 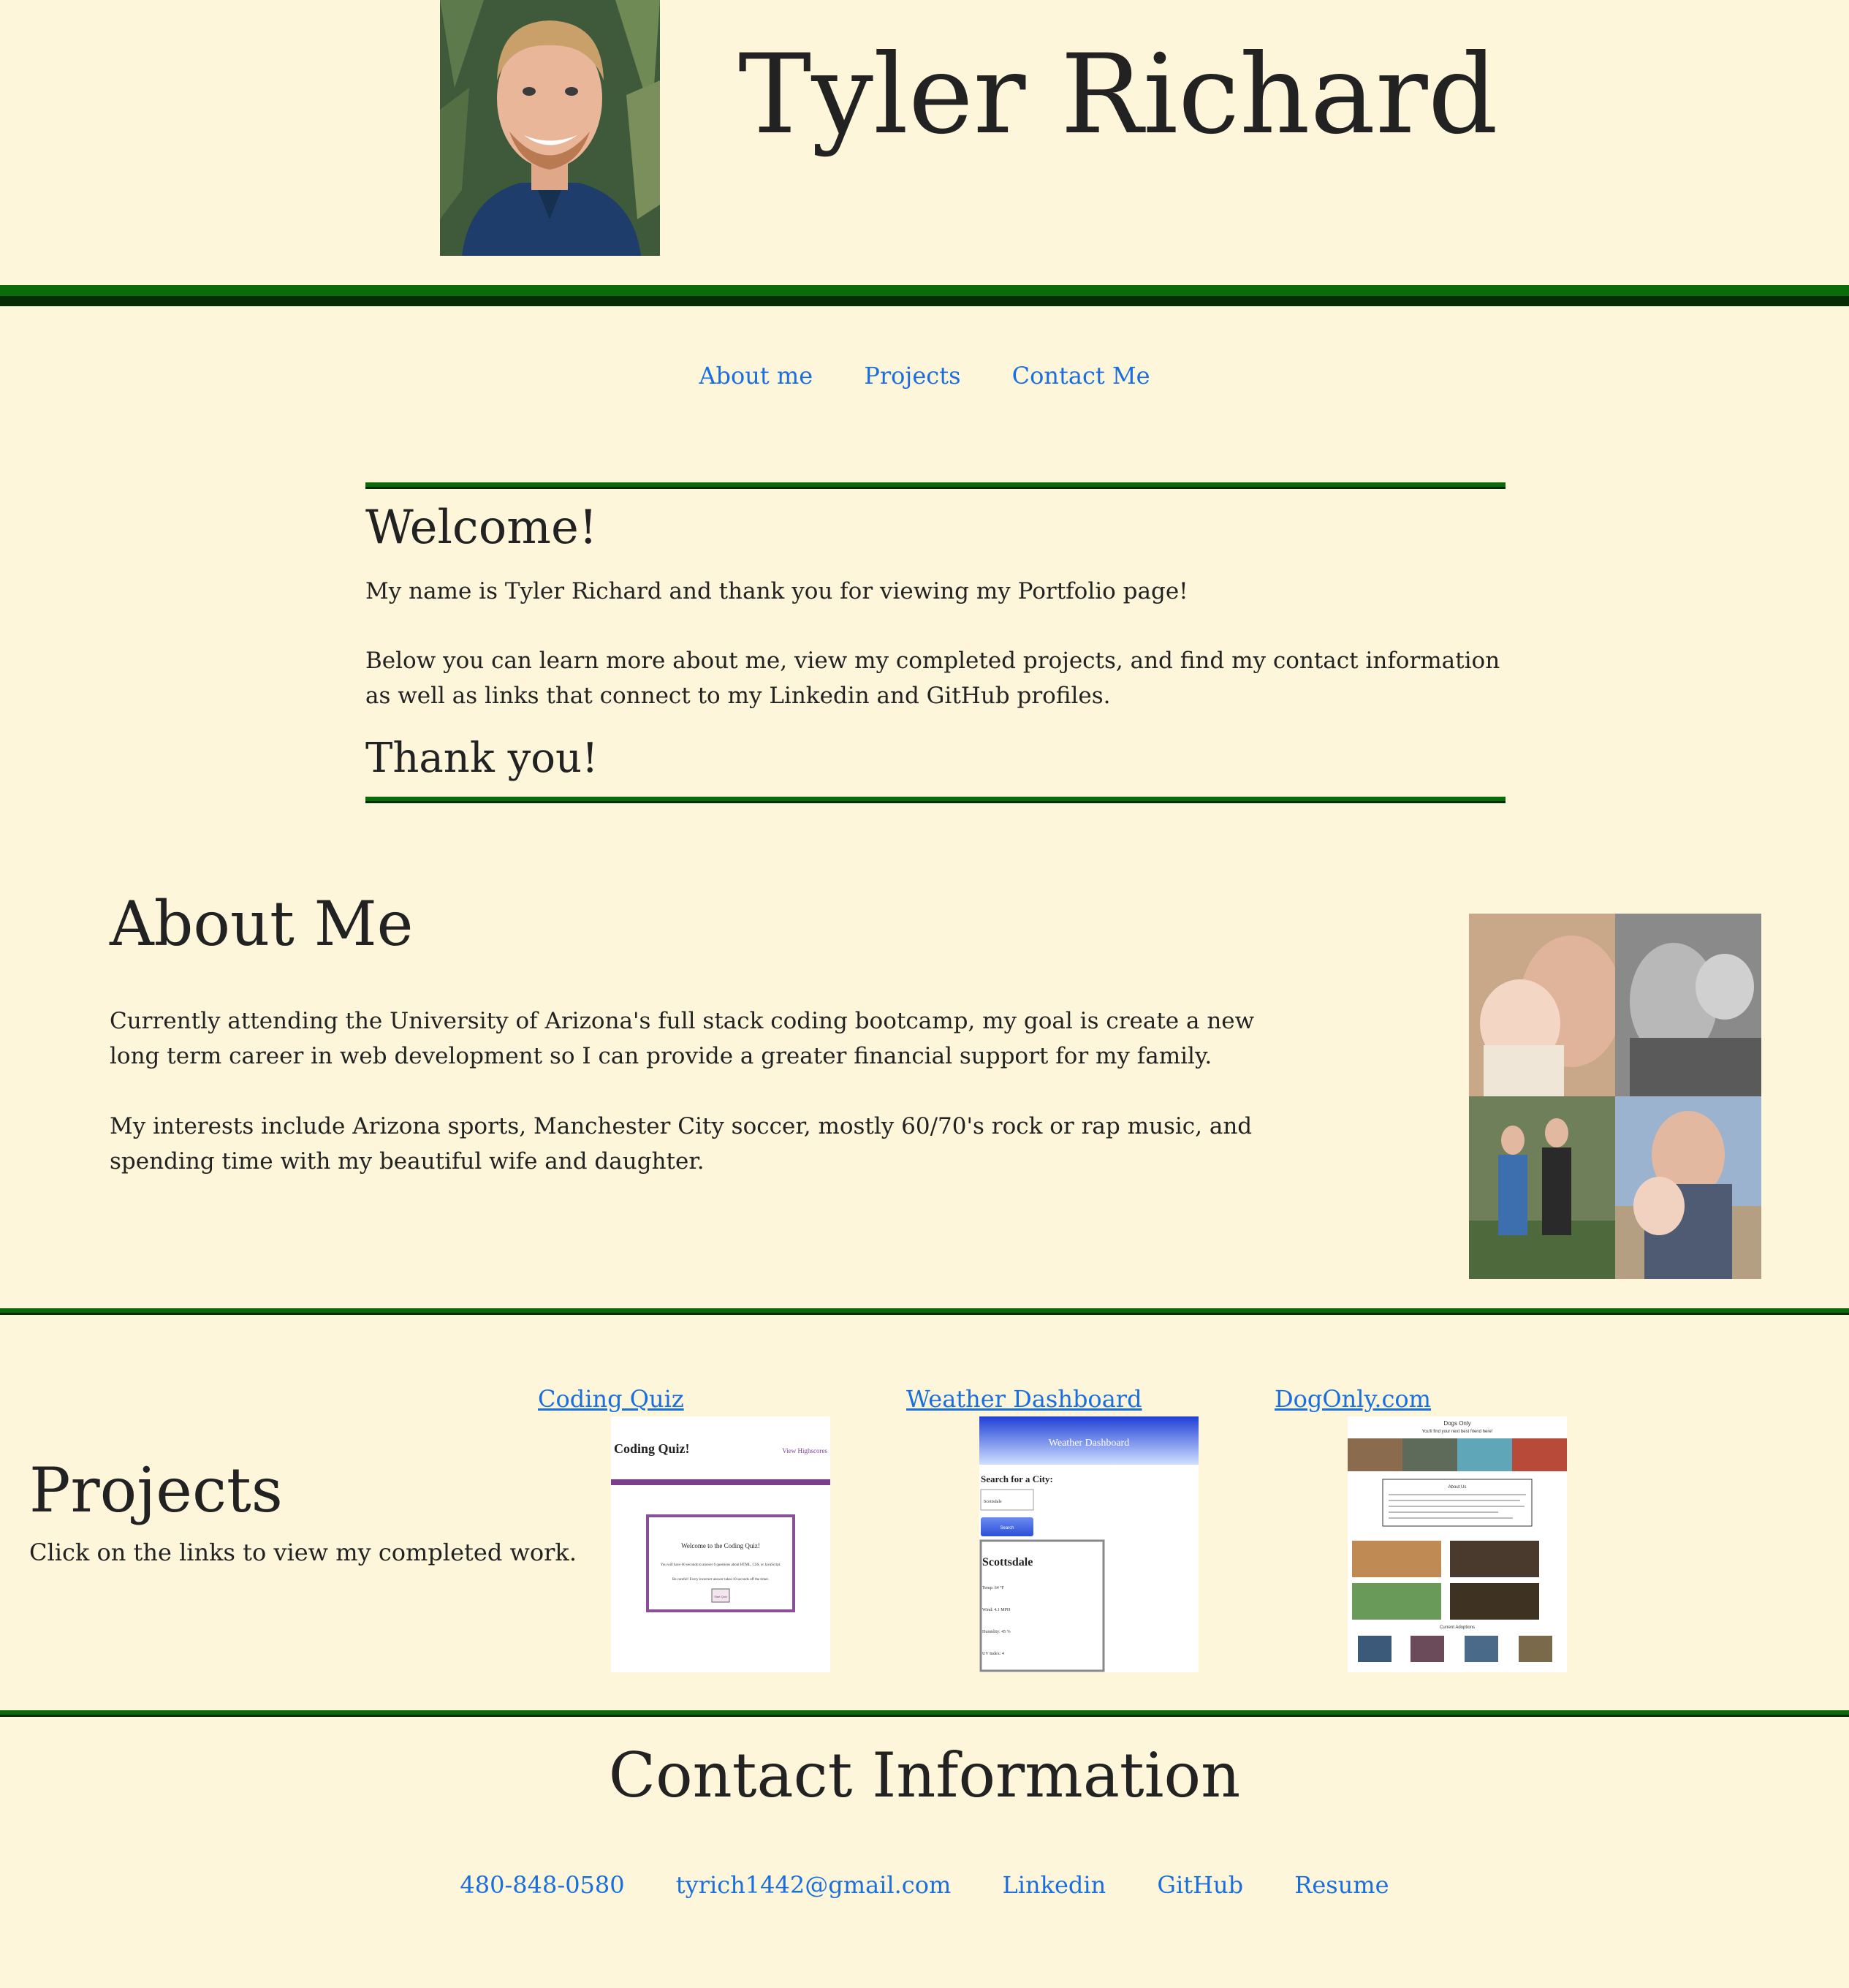 What do you see at coordinates (1118, 95) in the screenshot?
I see `site-title: Tyler Richard` at bounding box center [1118, 95].